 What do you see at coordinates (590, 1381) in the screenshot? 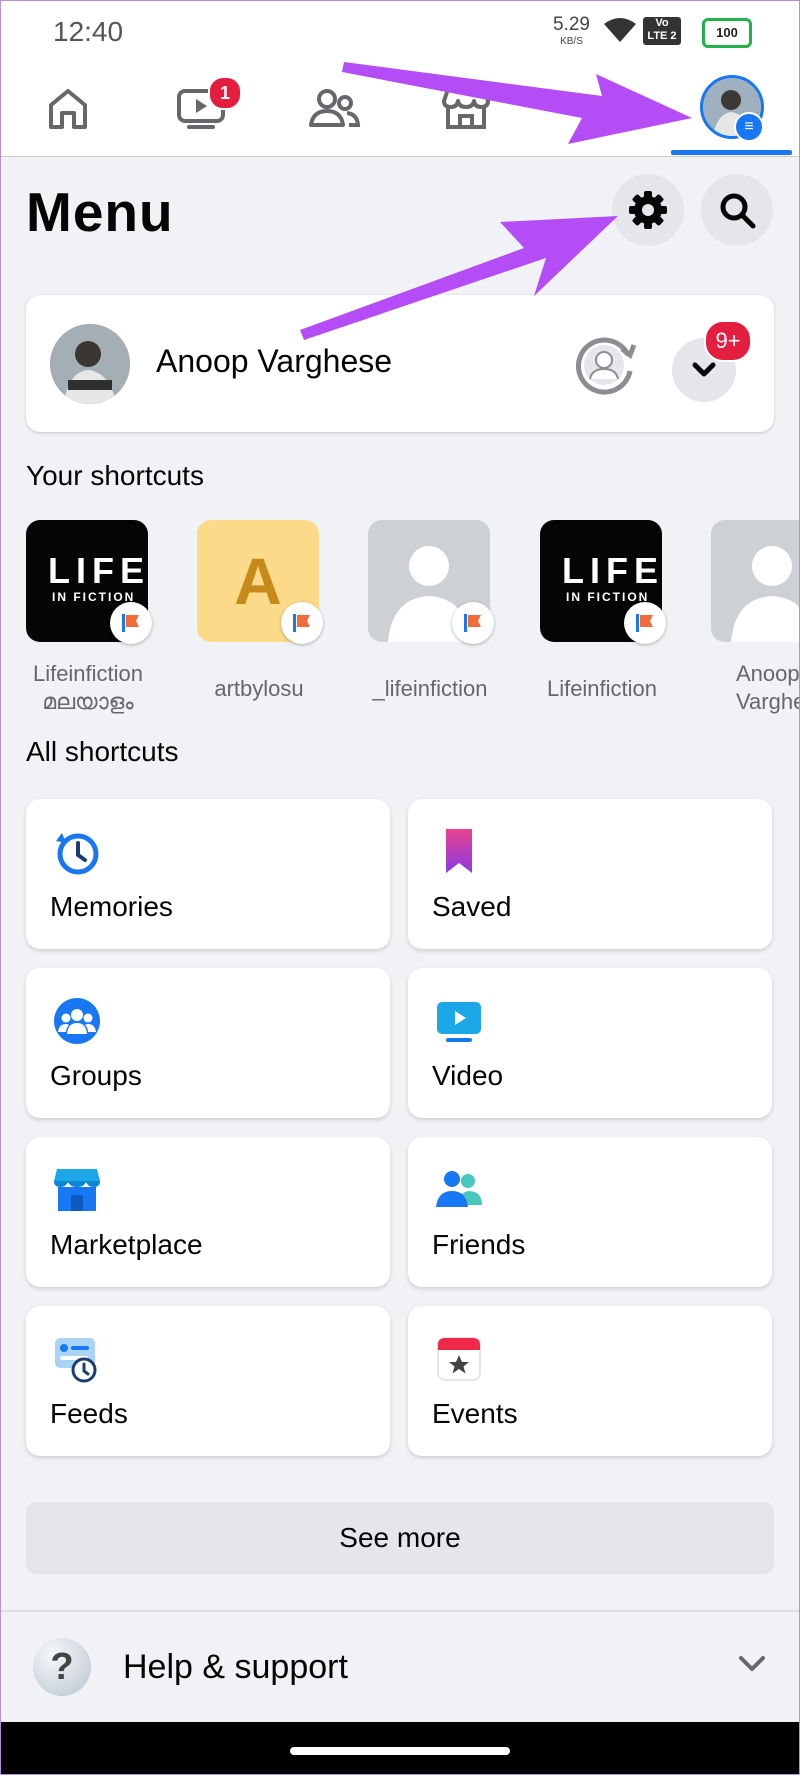
I see `tile-events: Events` at bounding box center [590, 1381].